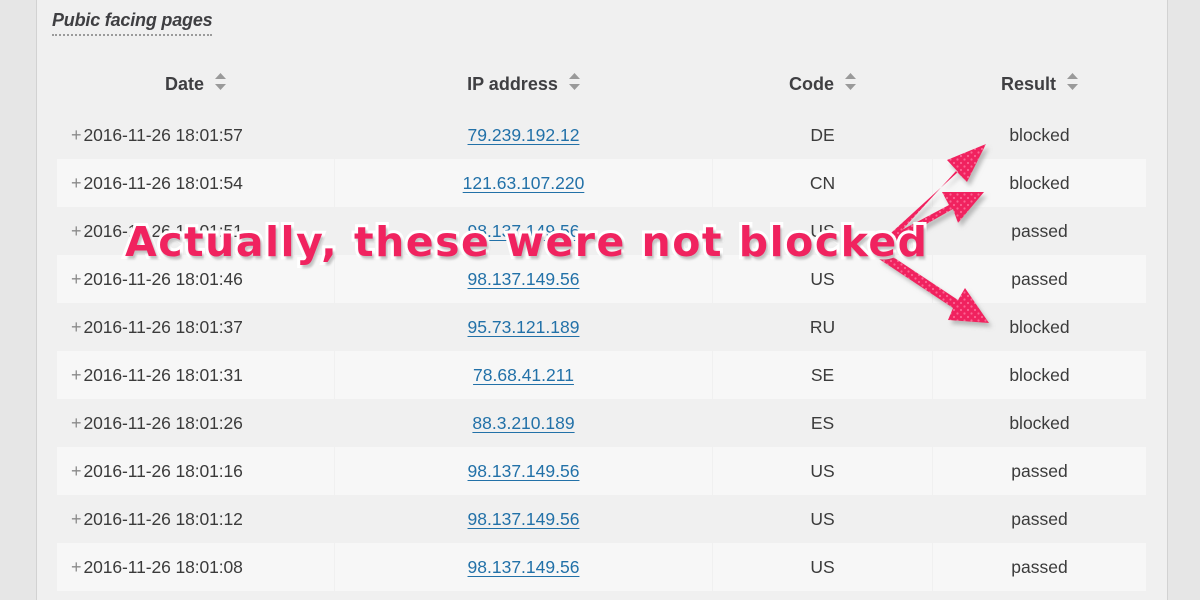 Image resolution: width=1200 pixels, height=600 pixels. Describe the element at coordinates (163, 566) in the screenshot. I see `date-value: 2016-11-26 18:01:08` at that location.